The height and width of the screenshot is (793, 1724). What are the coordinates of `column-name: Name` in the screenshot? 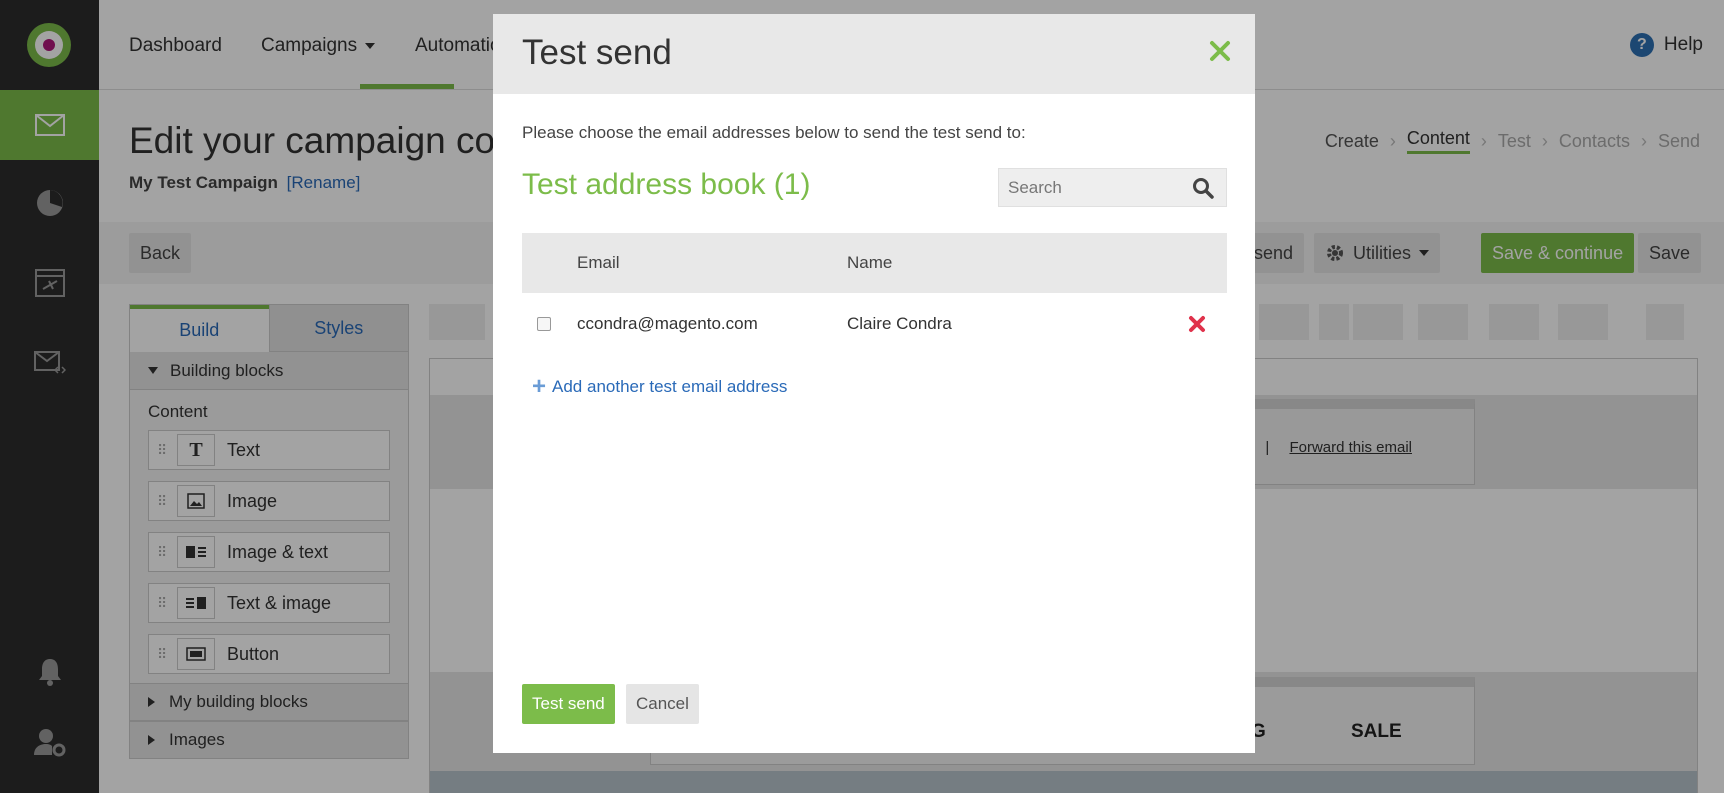 It's located at (870, 262).